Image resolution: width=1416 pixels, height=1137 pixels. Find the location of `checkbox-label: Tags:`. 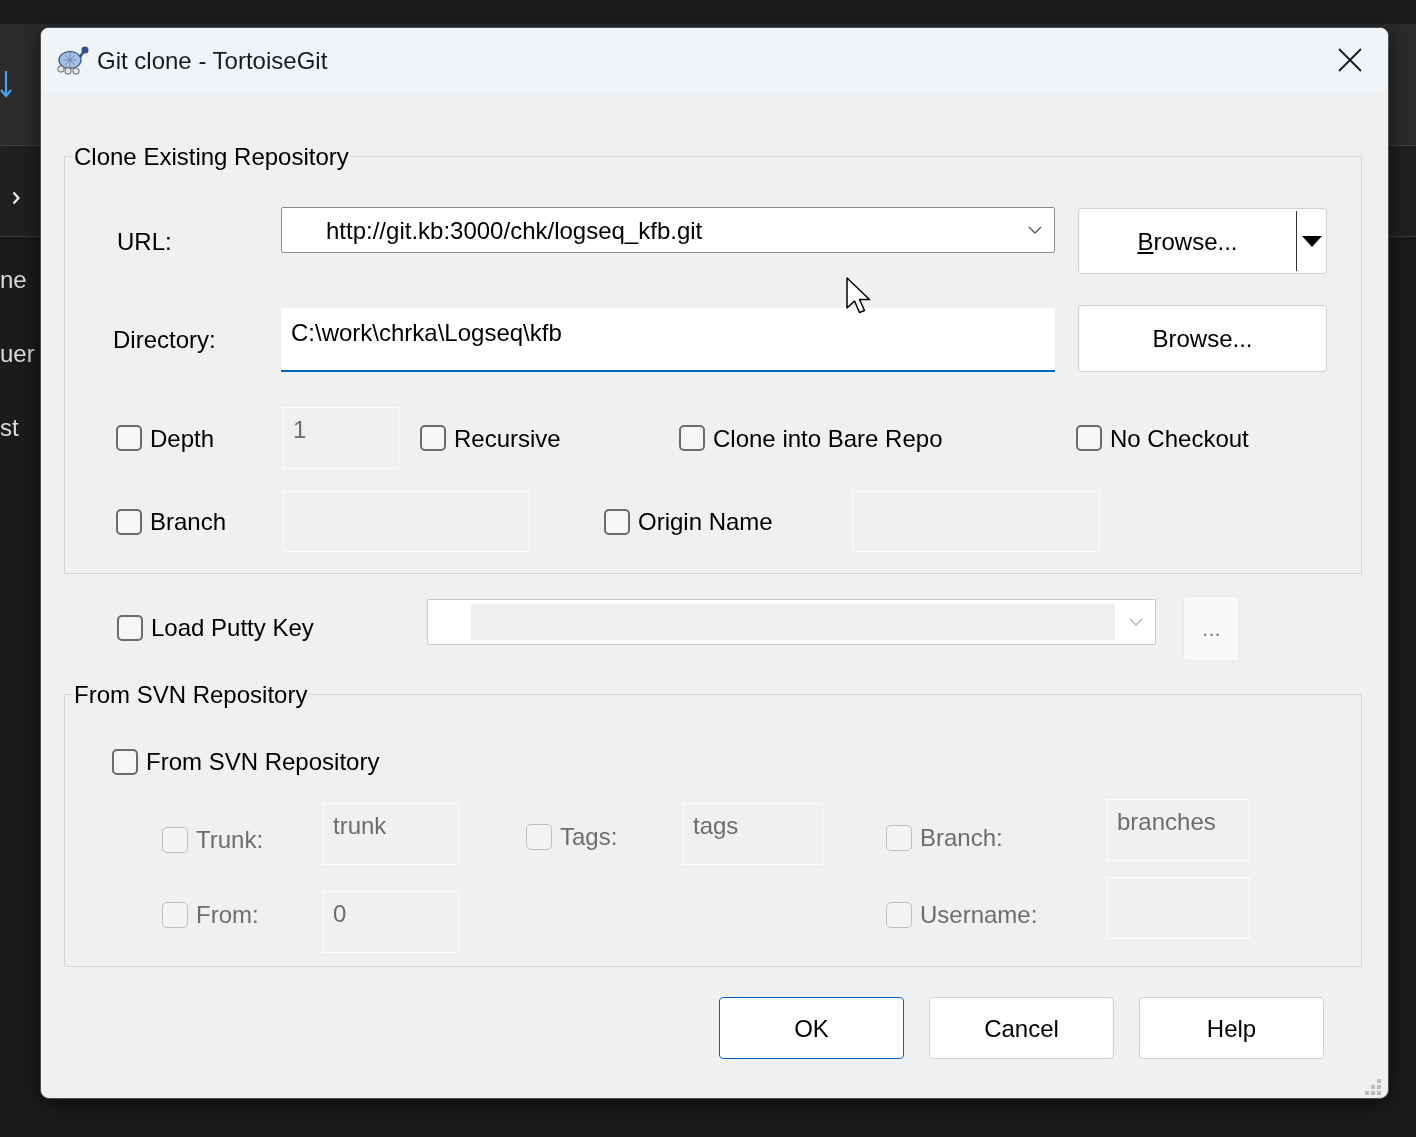

checkbox-label: Tags: is located at coordinates (589, 836).